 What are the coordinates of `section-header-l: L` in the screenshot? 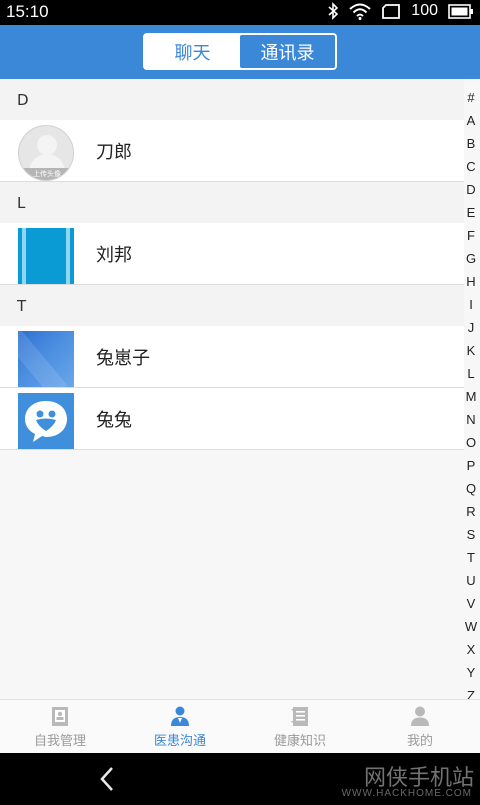 It's located at (232, 202).